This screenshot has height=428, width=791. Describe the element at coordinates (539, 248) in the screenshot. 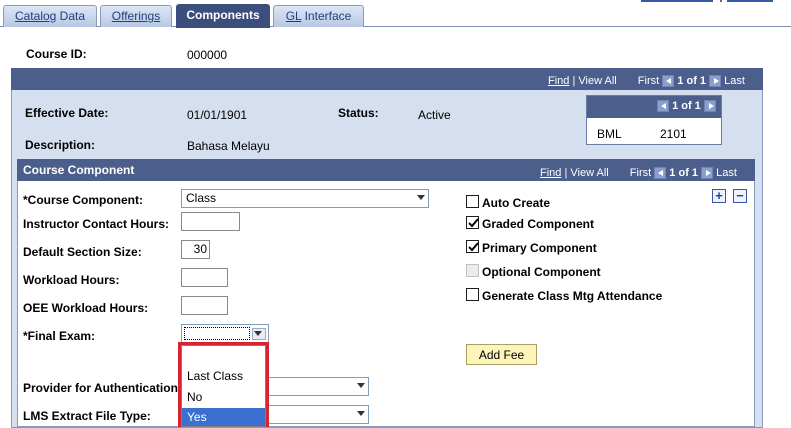

I see `primary-component-label: Primary Component` at that location.